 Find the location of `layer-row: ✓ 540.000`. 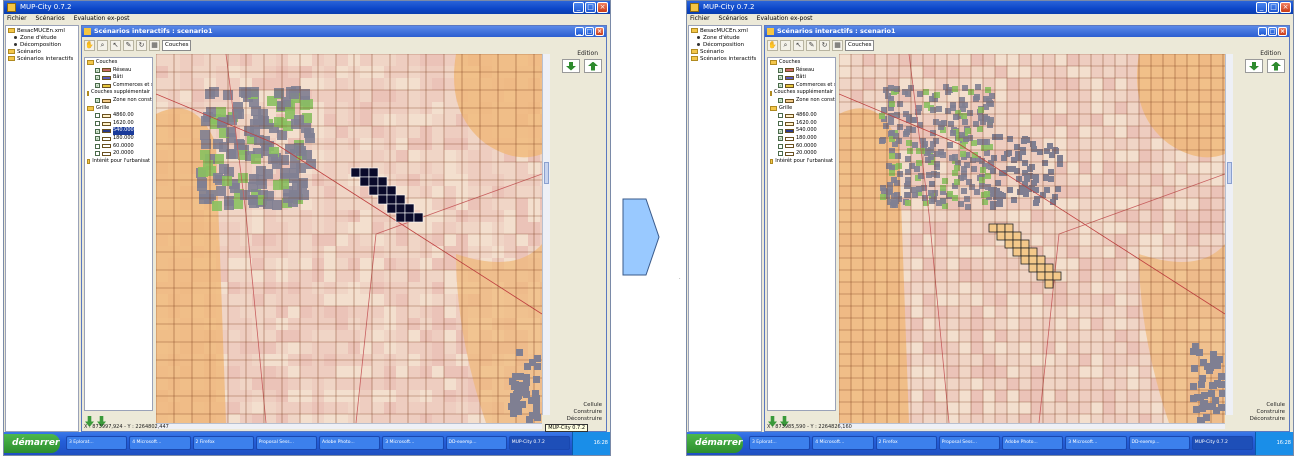

layer-row: ✓ 540.000 is located at coordinates (118, 131).